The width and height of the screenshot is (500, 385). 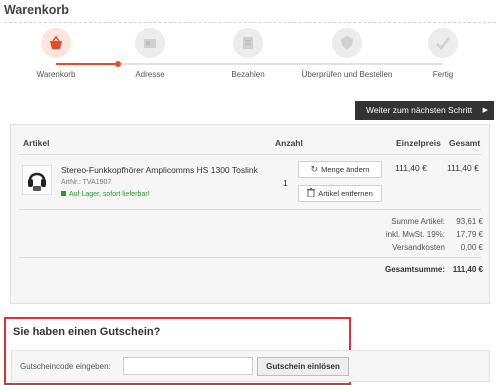 I want to click on column-header-total: Gesamt, so click(x=465, y=143).